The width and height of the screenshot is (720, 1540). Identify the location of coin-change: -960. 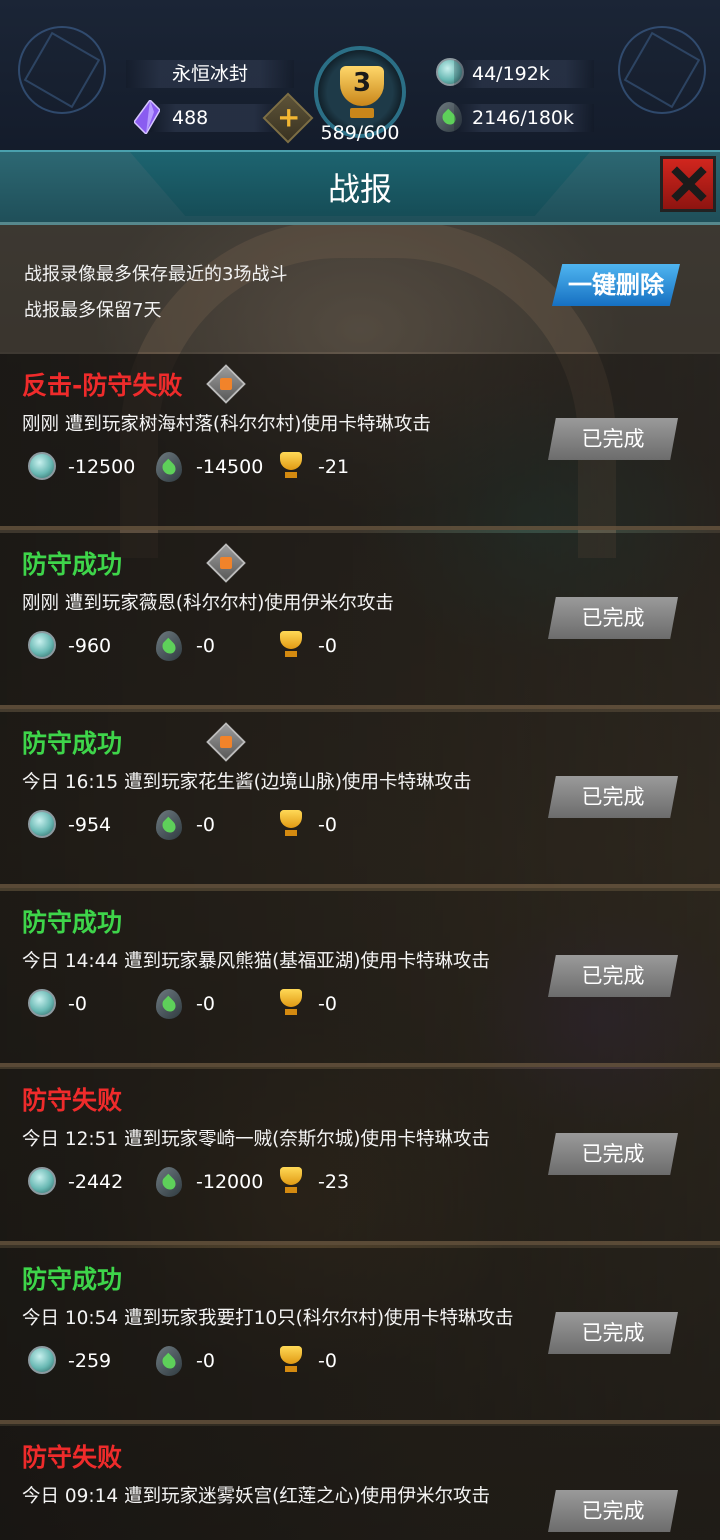
(90, 646).